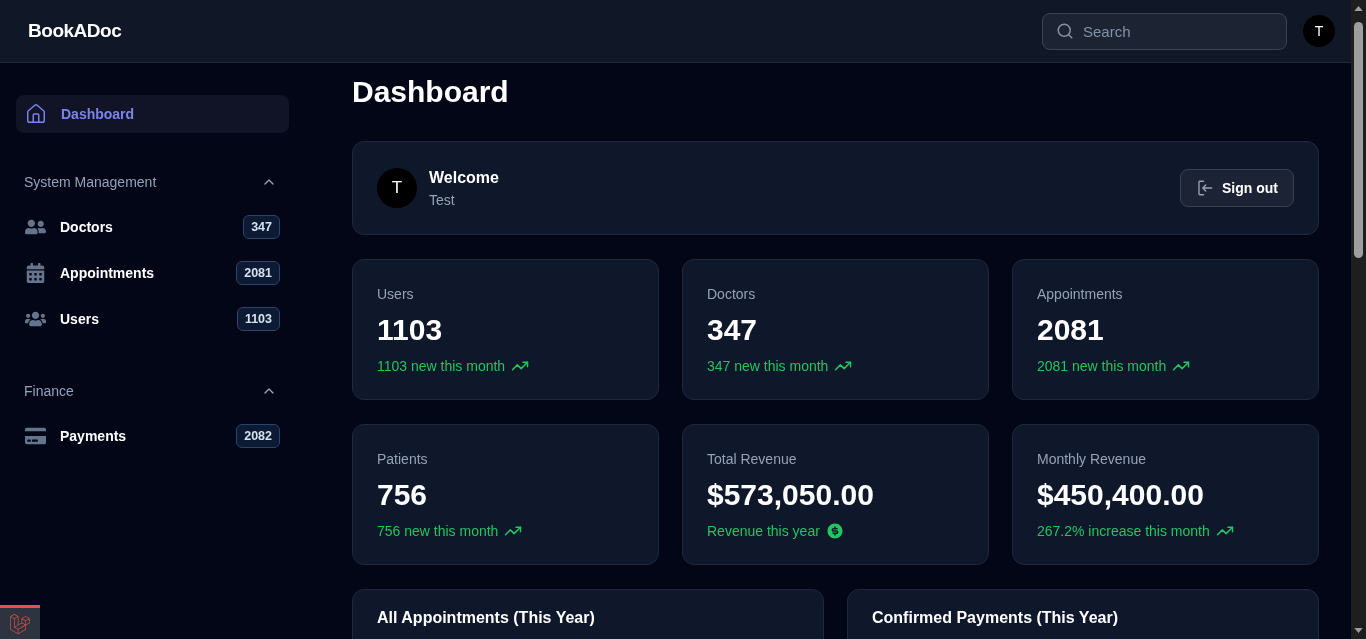 Image resolution: width=1366 pixels, height=639 pixels. What do you see at coordinates (1164, 31) in the screenshot?
I see `search-field: Search` at bounding box center [1164, 31].